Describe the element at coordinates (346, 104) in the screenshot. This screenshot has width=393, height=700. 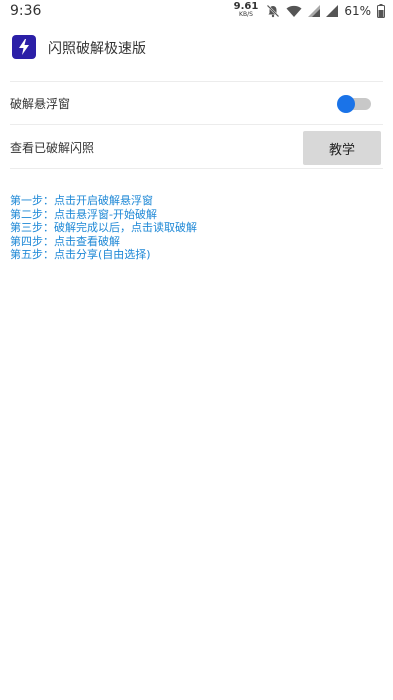
I see `toggle-thumb` at that location.